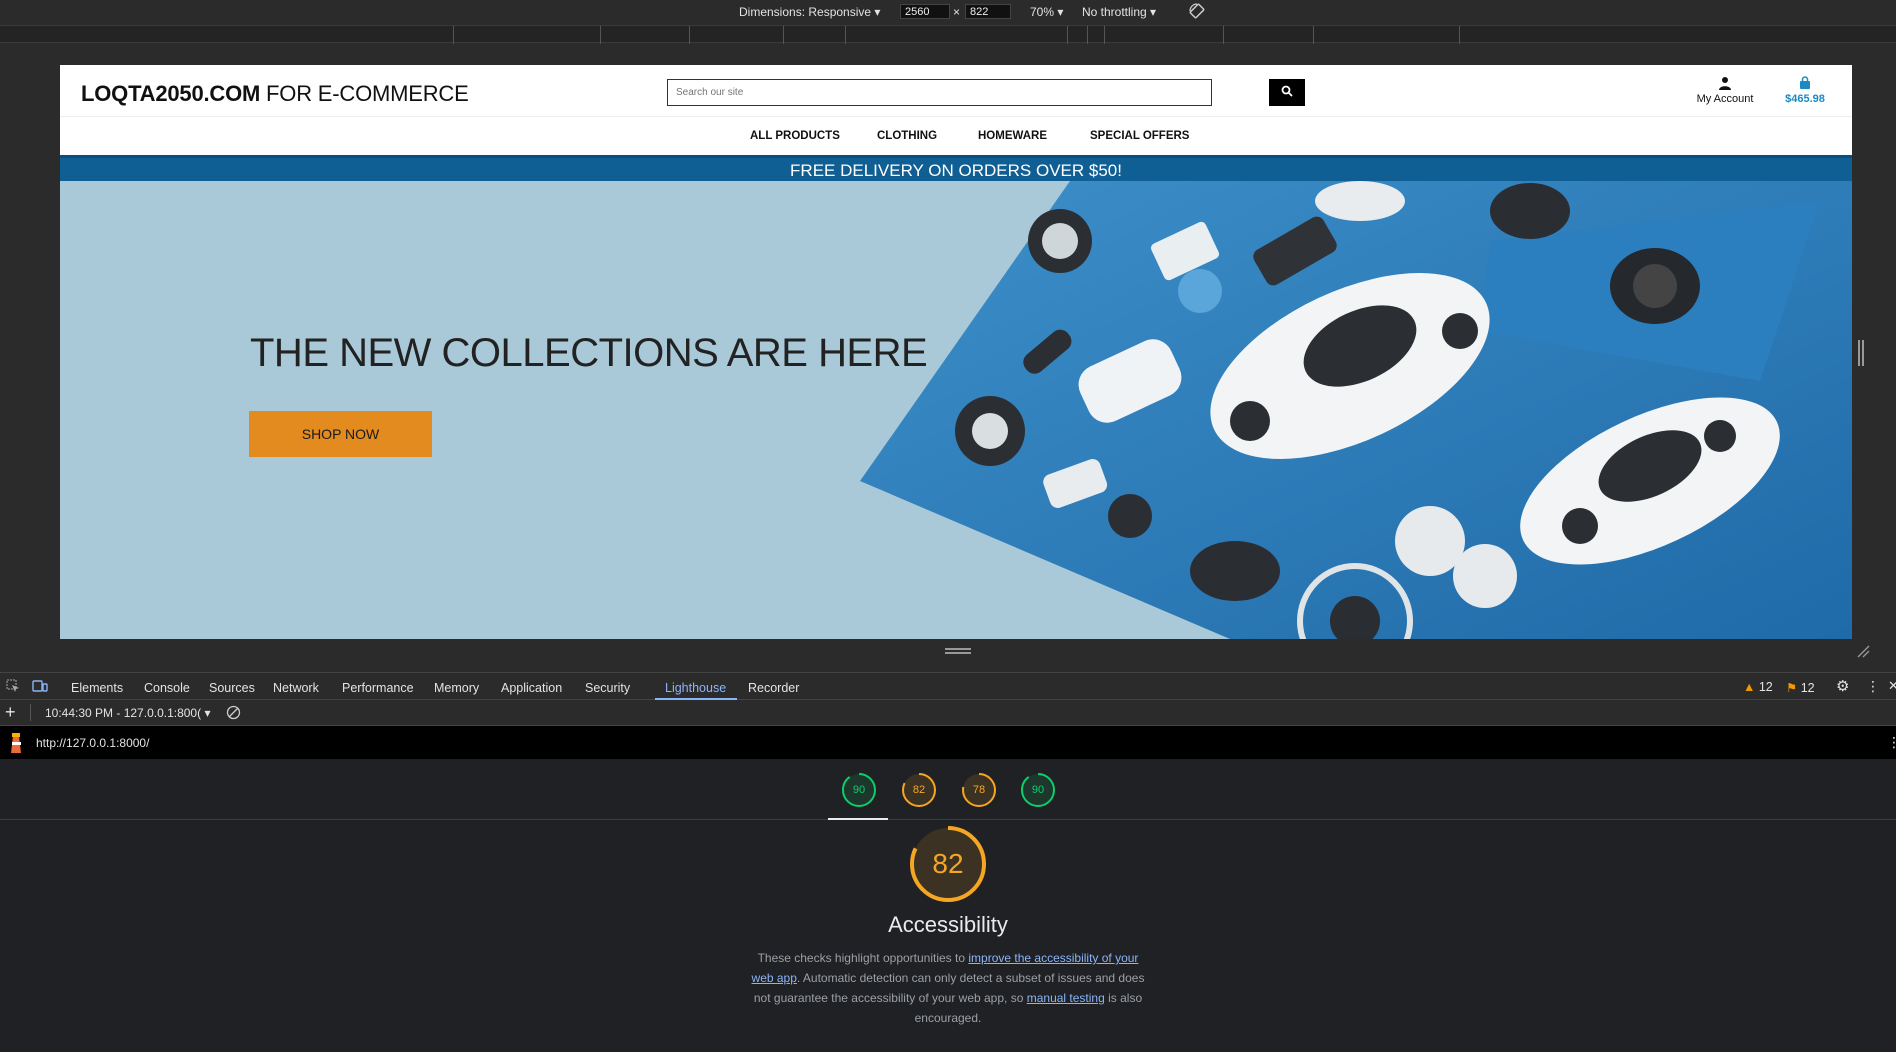  What do you see at coordinates (378, 688) in the screenshot?
I see `tab-performance: Performance` at bounding box center [378, 688].